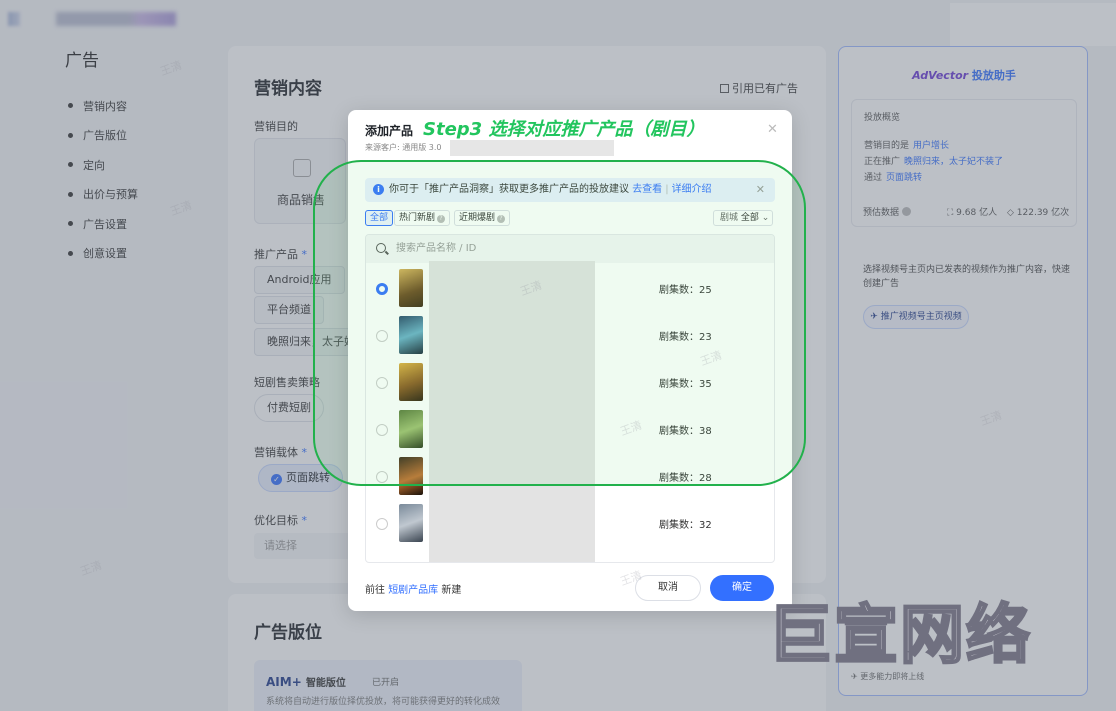 This screenshot has width=1116, height=711. I want to click on product-row: 剧集数：25, so click(570, 289).